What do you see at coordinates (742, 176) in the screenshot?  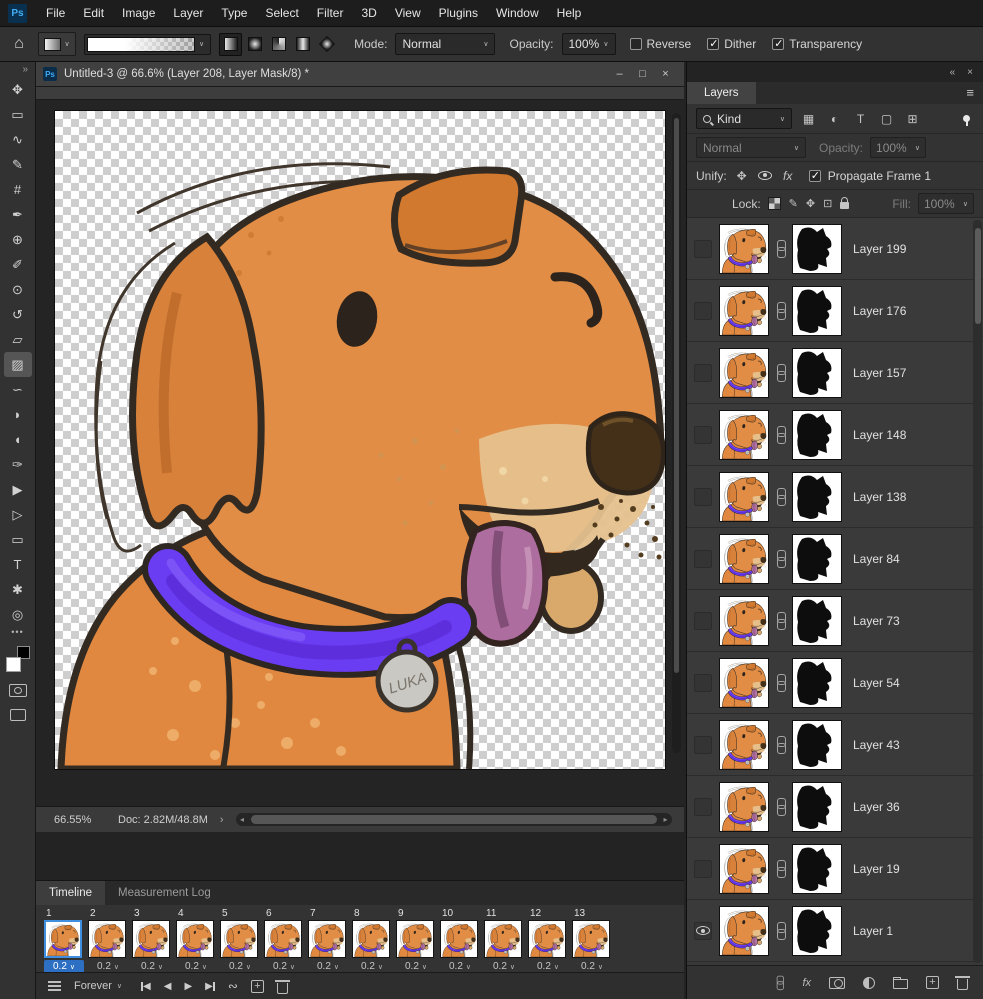 I see `unify-position-icon: ✥` at bounding box center [742, 176].